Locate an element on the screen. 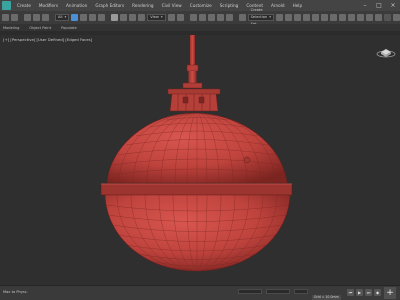 This screenshot has width=400, height=300. menu-rendering: Rendering is located at coordinates (142, 5).